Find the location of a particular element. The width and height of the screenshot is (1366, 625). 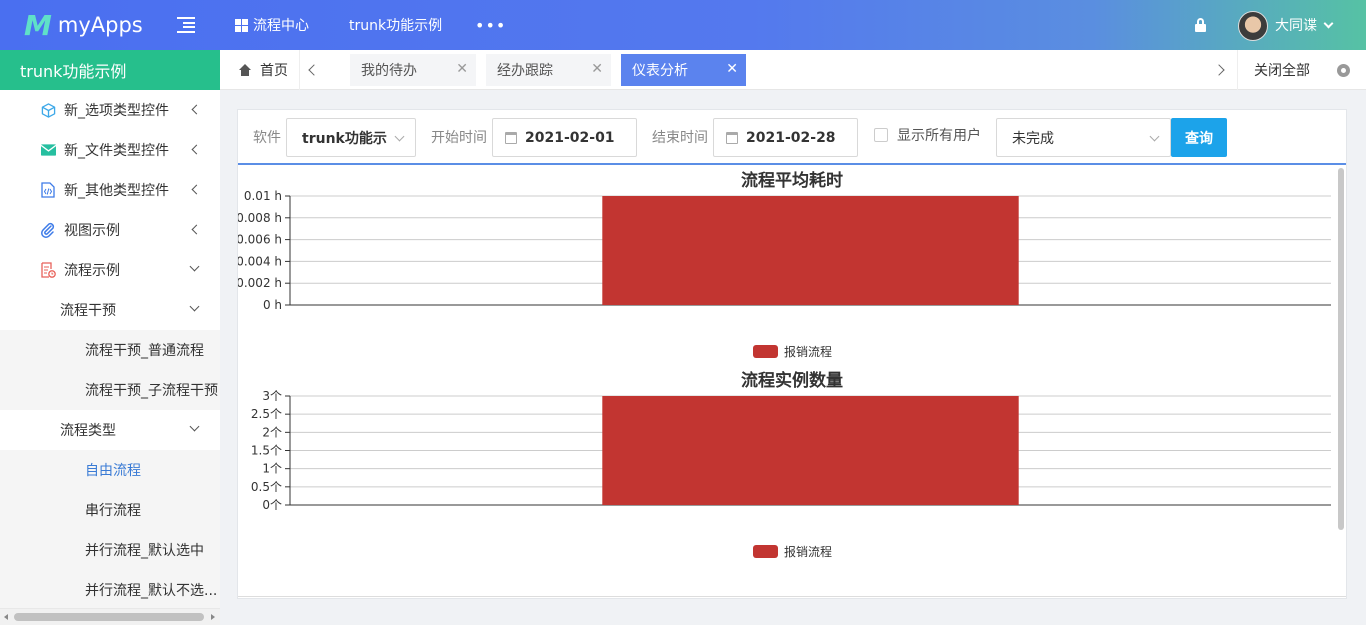

tab-scroll-right-icon is located at coordinates (1219, 70).